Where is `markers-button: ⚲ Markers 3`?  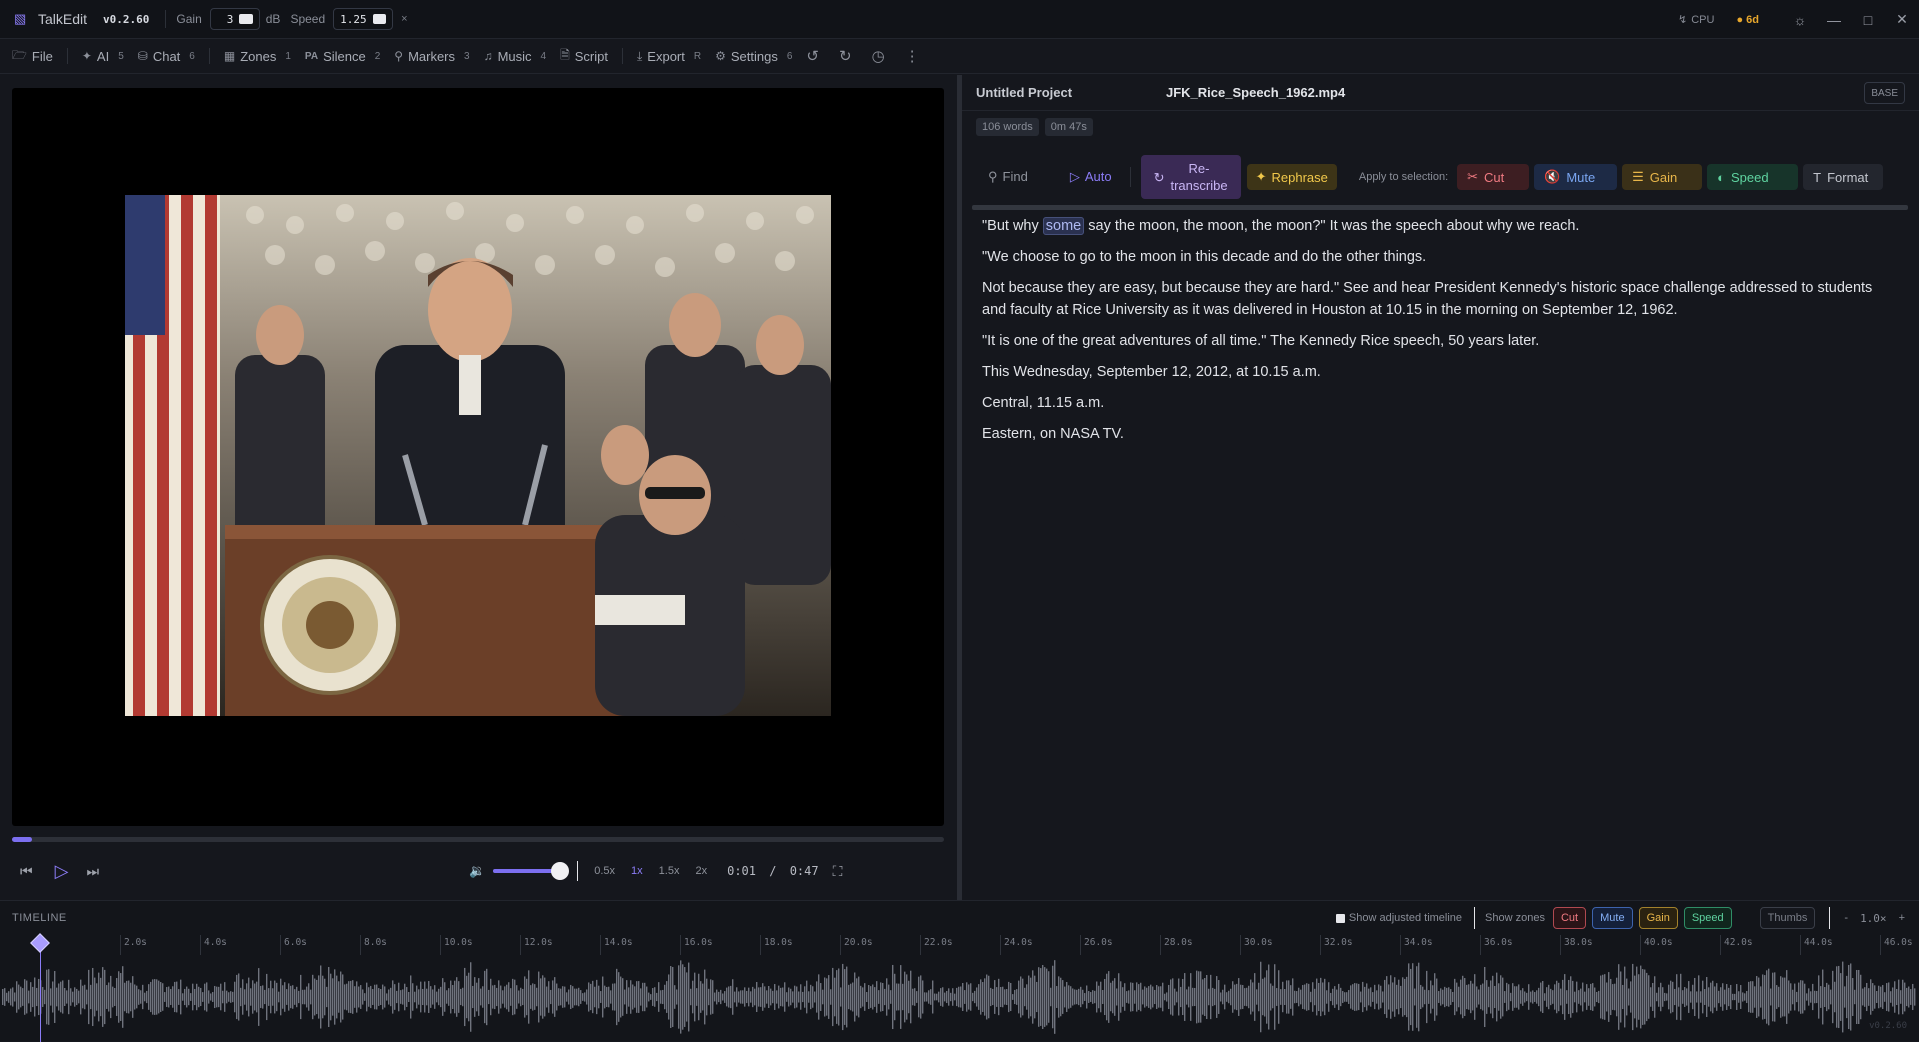 markers-button: ⚲ Markers 3 is located at coordinates (431, 56).